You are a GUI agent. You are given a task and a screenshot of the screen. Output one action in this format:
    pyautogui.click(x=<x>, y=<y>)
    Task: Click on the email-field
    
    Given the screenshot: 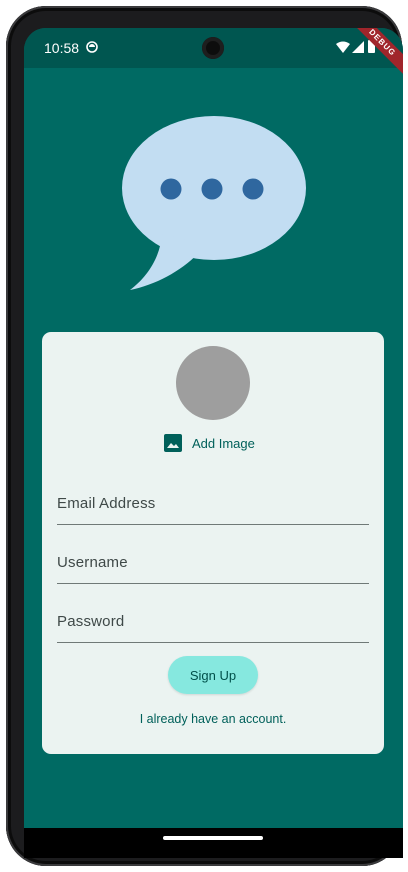 What is the action you would take?
    pyautogui.click(x=213, y=503)
    